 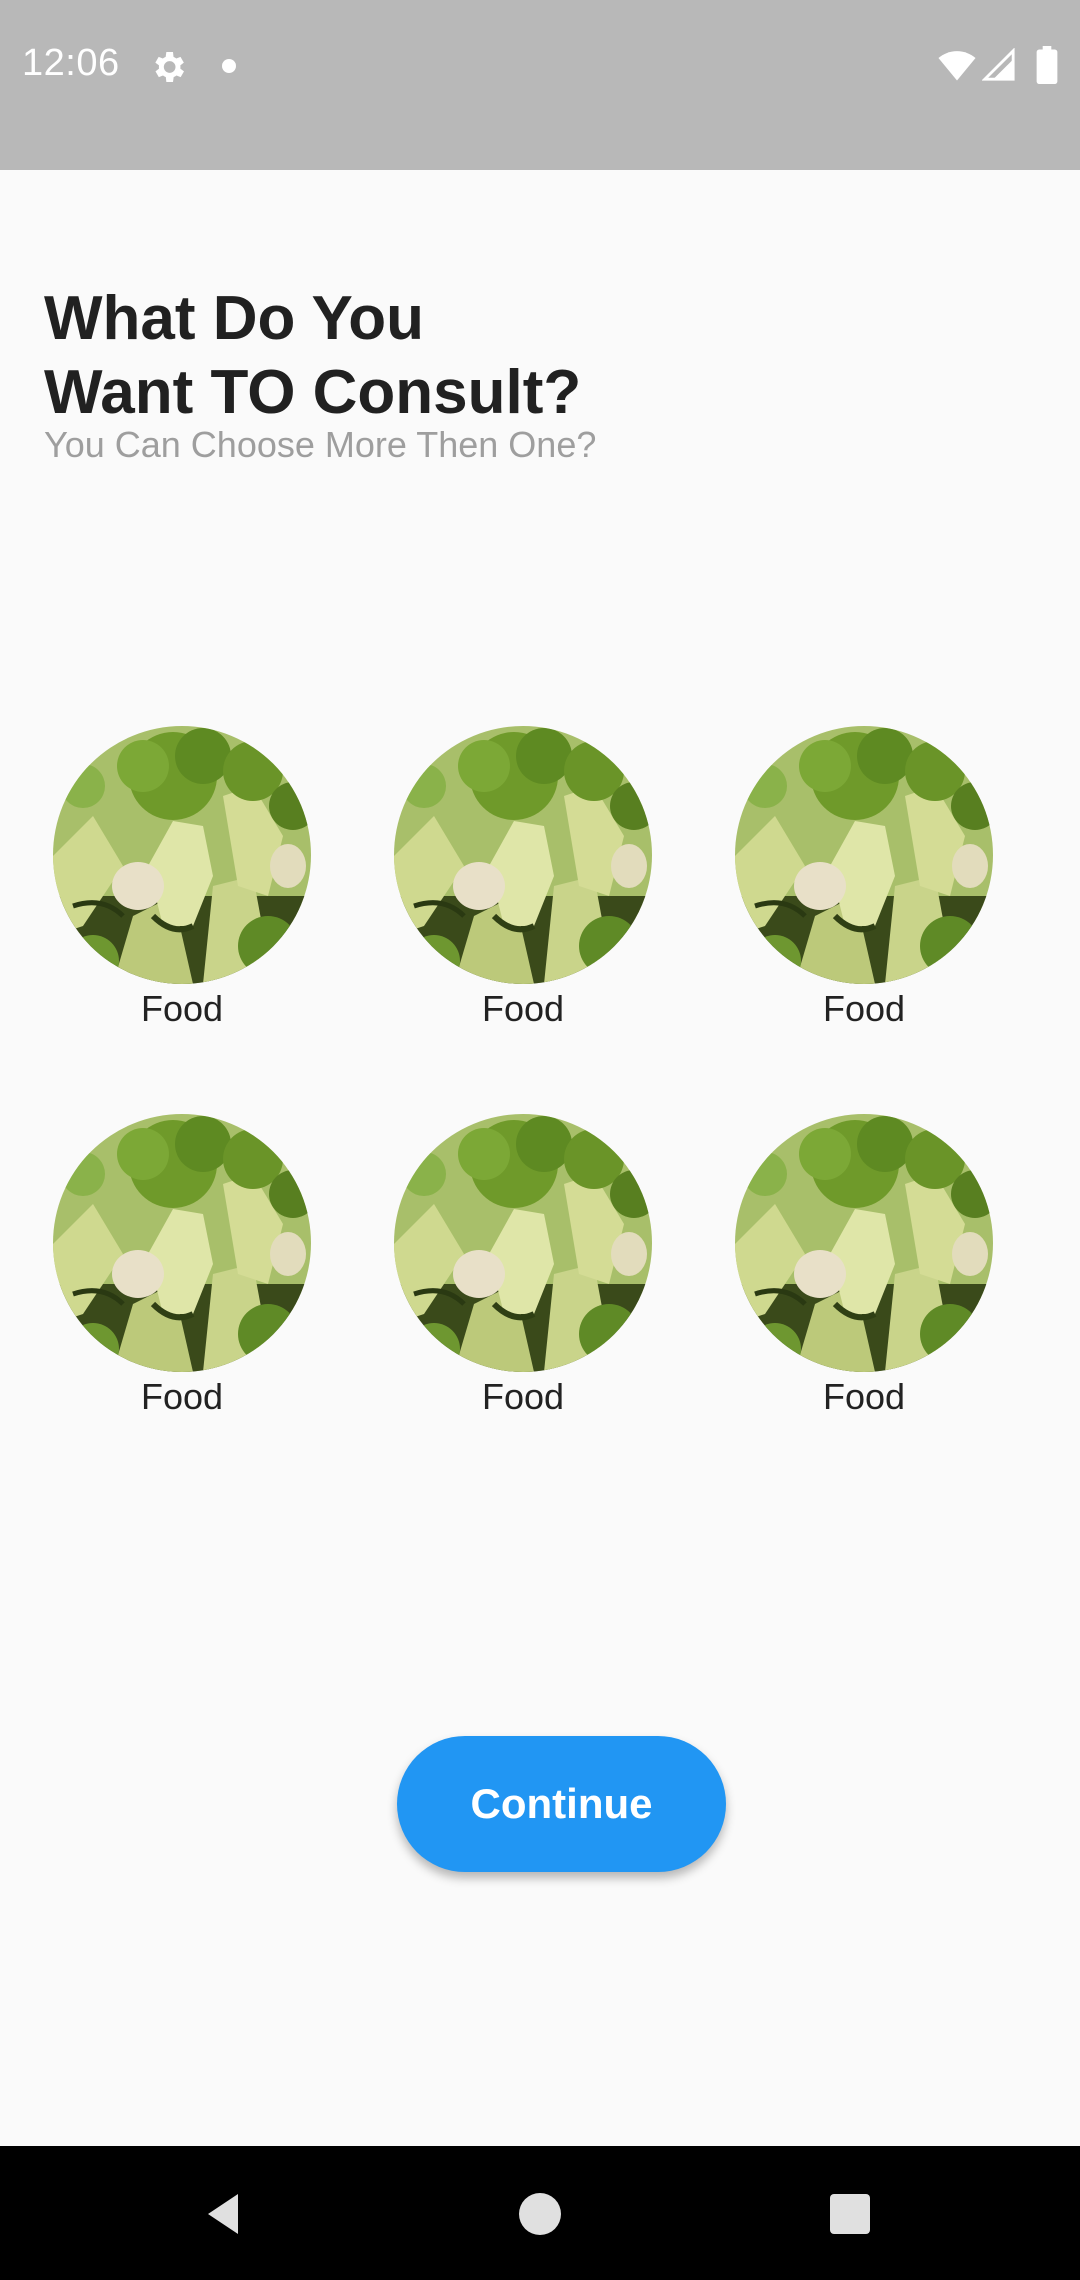 What do you see at coordinates (561, 1804) in the screenshot?
I see `continue-button: Continue` at bounding box center [561, 1804].